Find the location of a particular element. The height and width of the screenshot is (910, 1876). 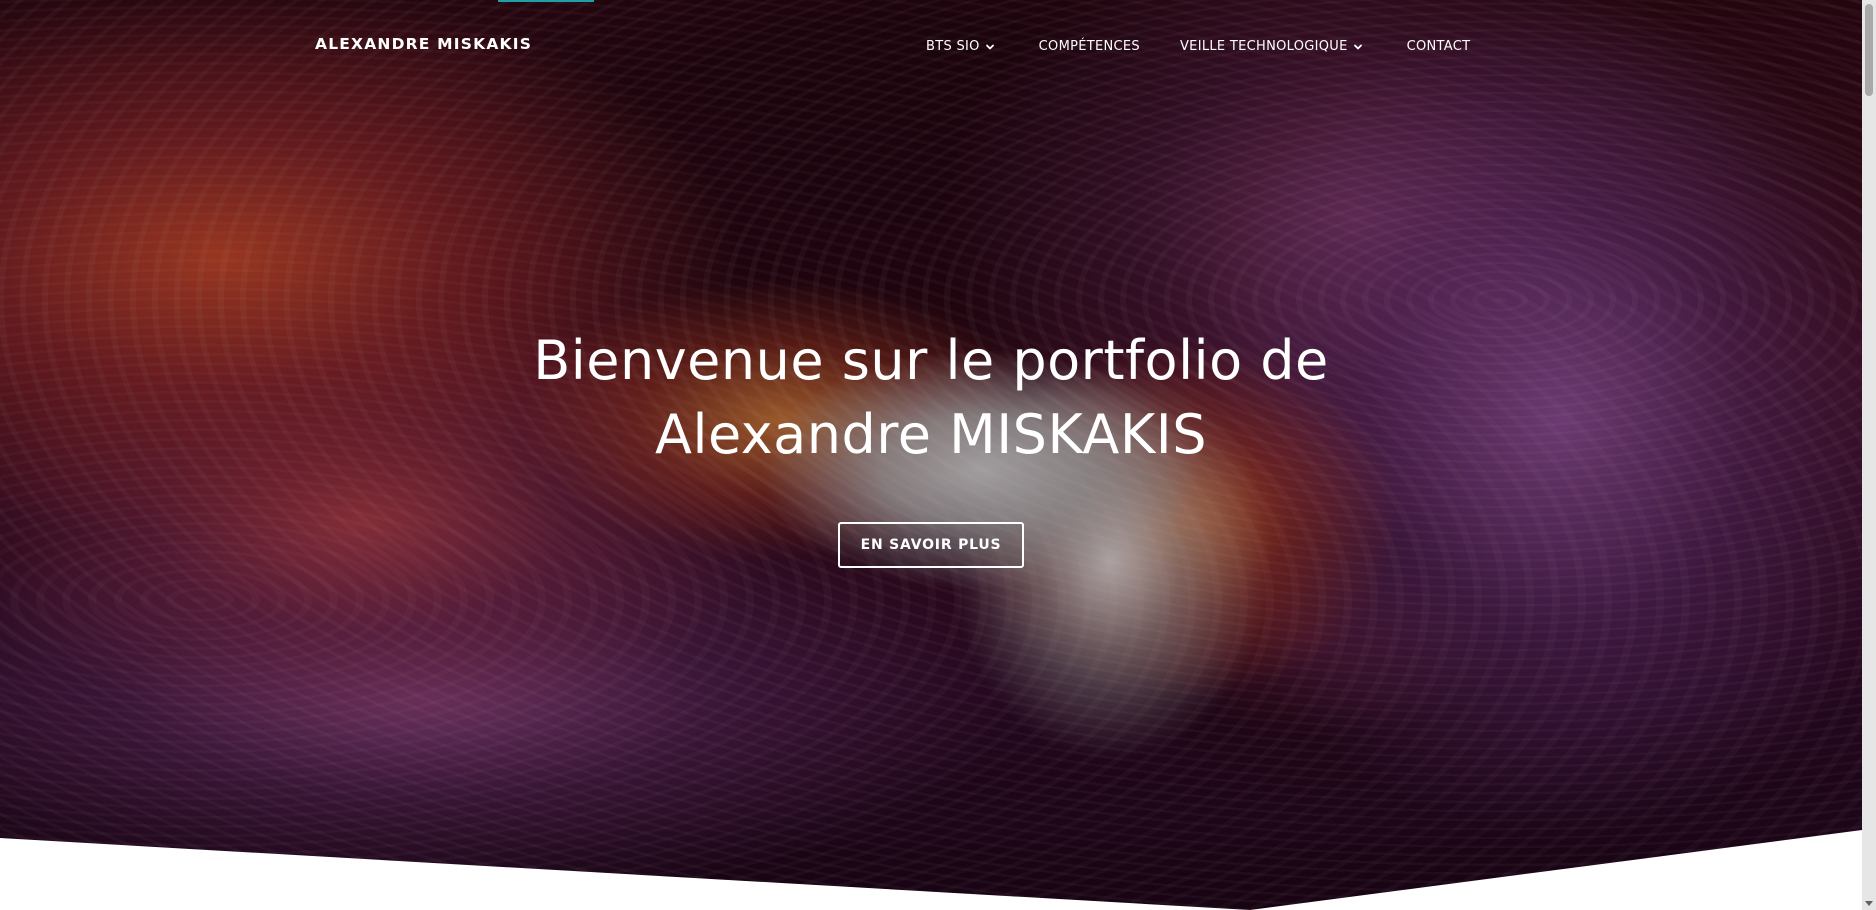

section-divider is located at coordinates (931, 870).